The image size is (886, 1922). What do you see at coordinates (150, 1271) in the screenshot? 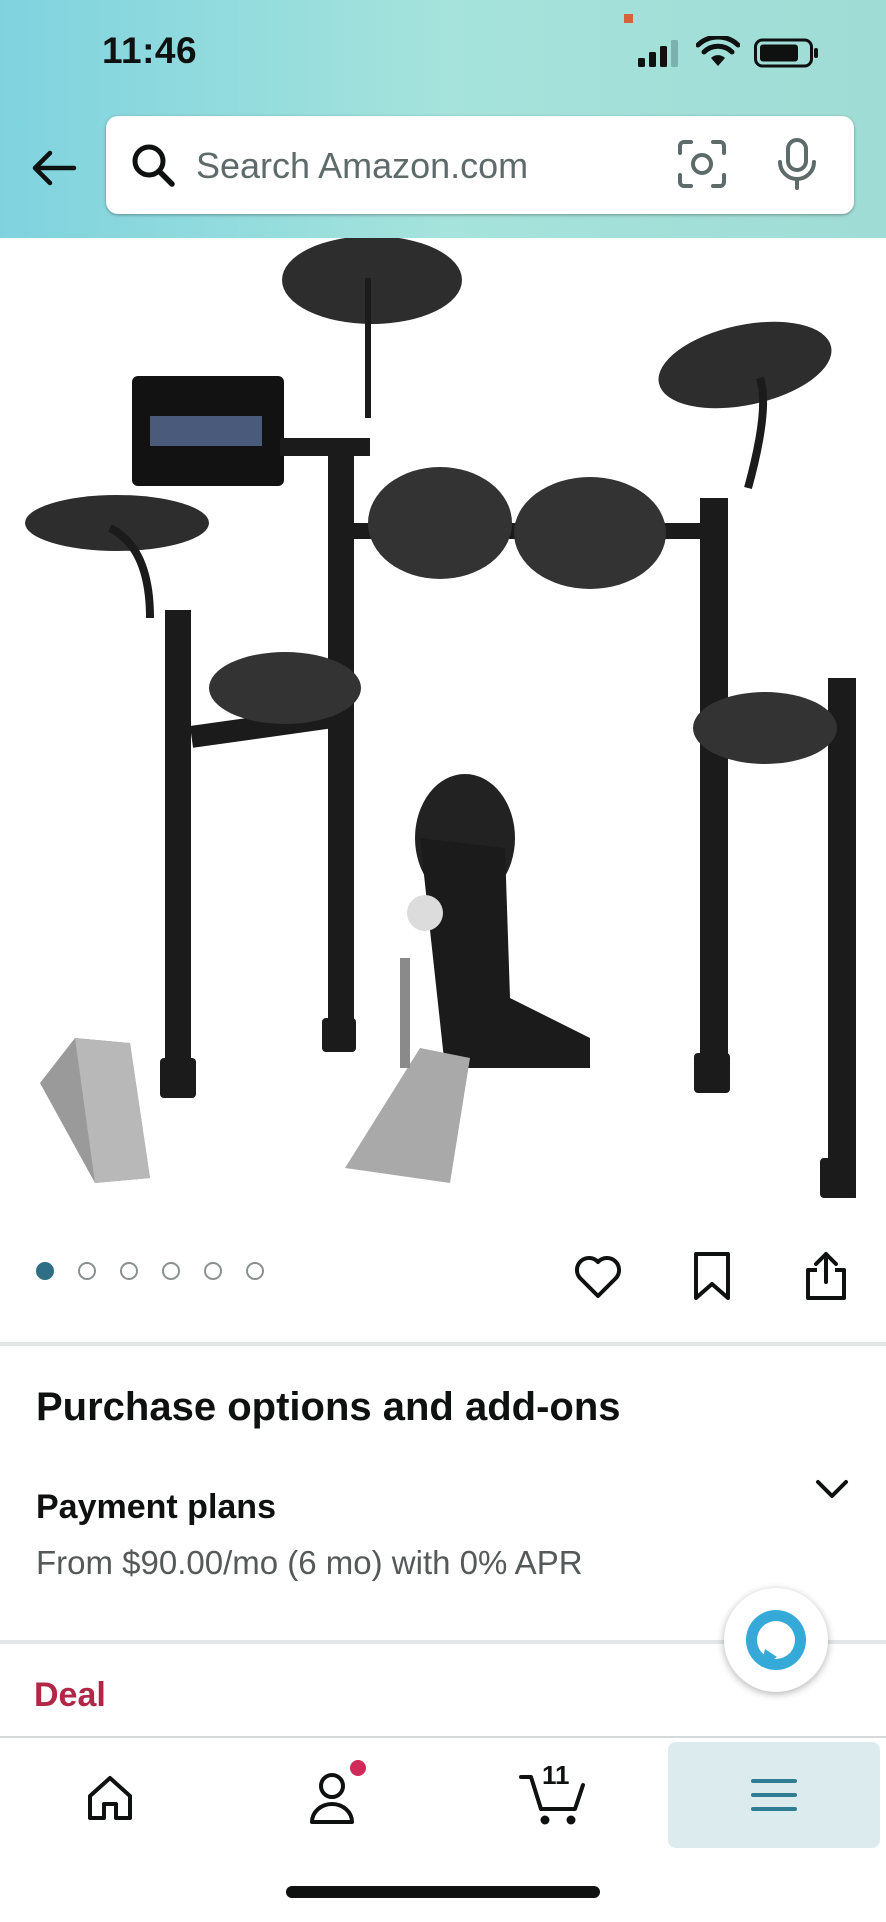
I see `image-carousel-dots` at bounding box center [150, 1271].